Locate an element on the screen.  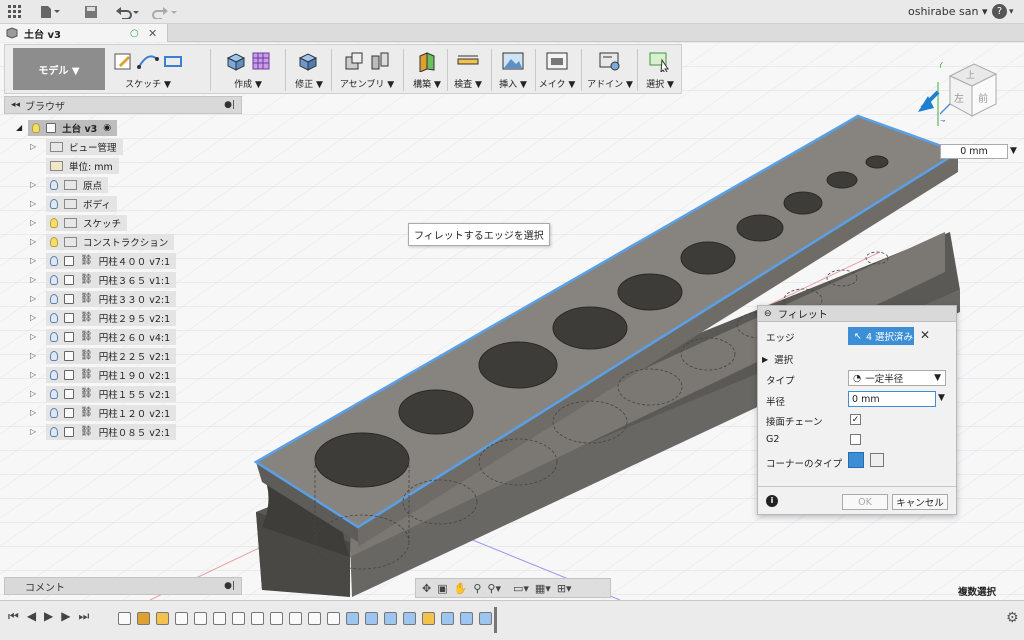
tree-item-component: ▷ ⛓ 円柱３６５ v1:1 is located at coordinates (103, 279).